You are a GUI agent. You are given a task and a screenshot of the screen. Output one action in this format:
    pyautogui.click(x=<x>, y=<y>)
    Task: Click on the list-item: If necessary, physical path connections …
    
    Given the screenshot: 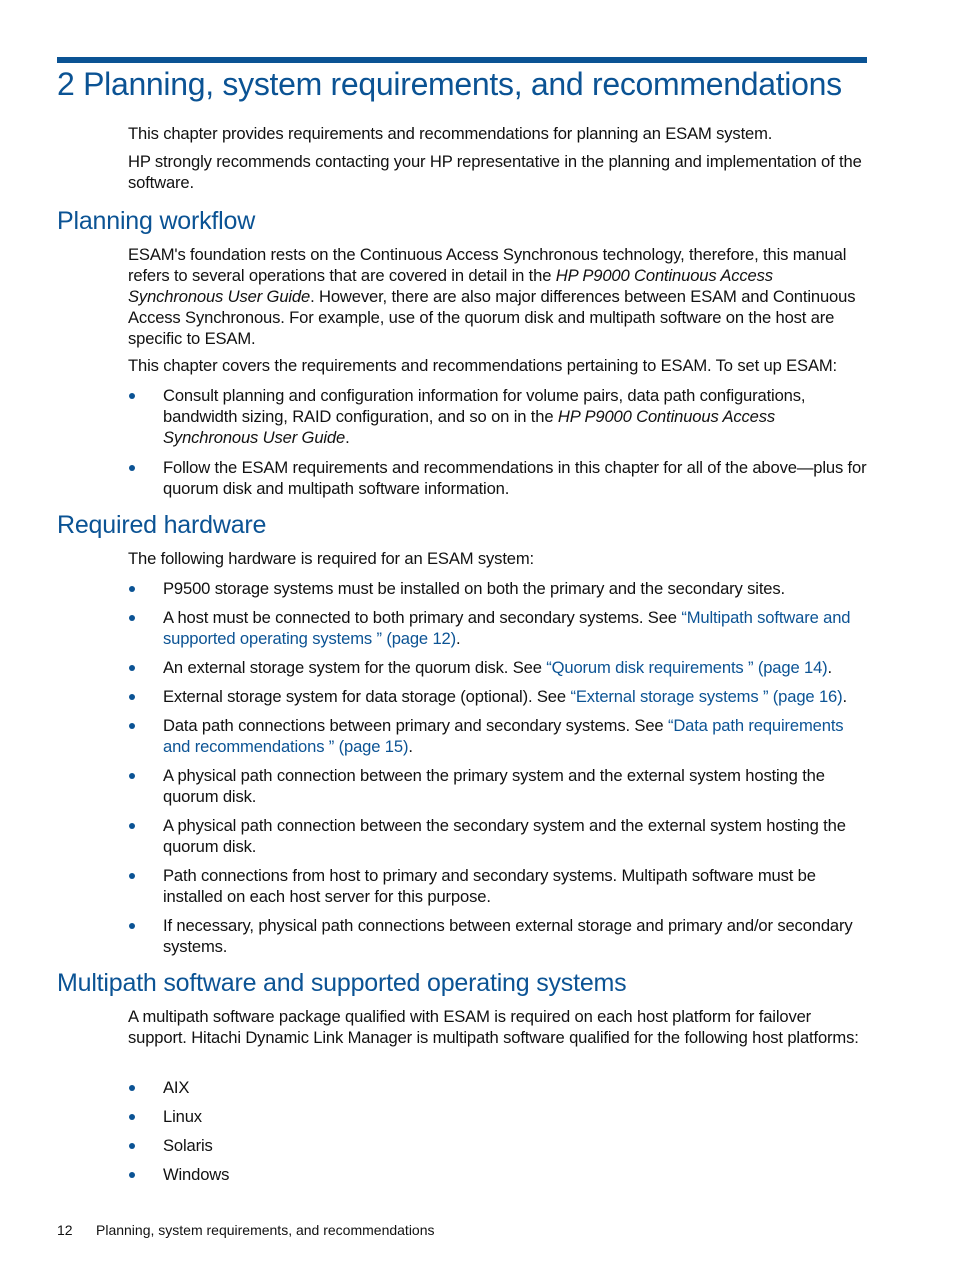 What is the action you would take?
    pyautogui.click(x=499, y=936)
    